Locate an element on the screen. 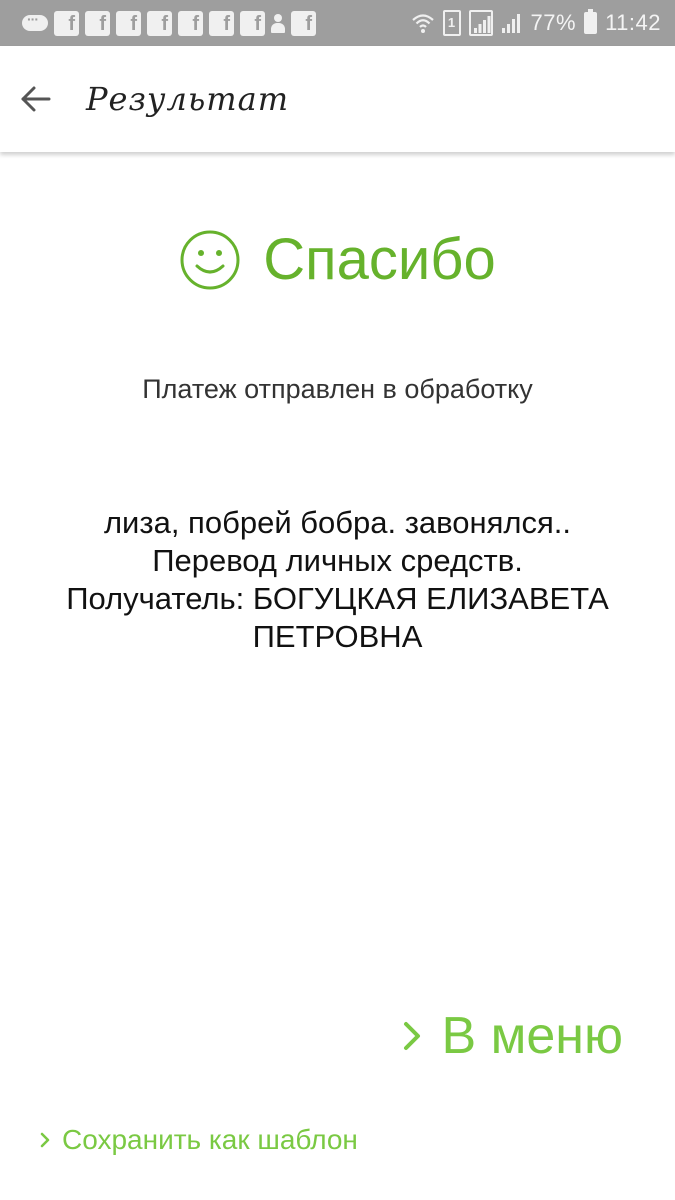 The width and height of the screenshot is (675, 1200). clock: 11:42 is located at coordinates (633, 22).